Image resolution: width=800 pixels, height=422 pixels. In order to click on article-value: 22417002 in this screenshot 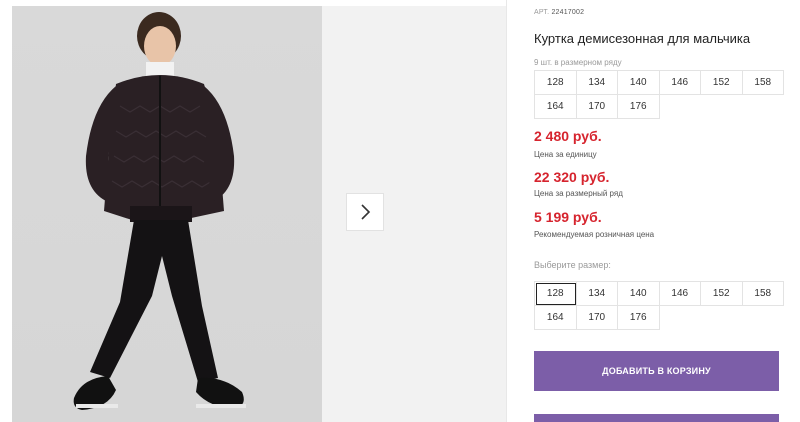, I will do `click(568, 12)`.